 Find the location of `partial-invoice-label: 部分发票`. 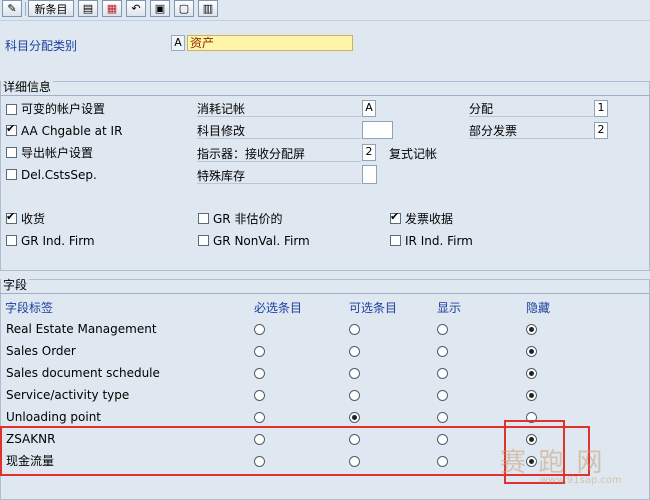

partial-invoice-label: 部分发票 is located at coordinates (531, 131).